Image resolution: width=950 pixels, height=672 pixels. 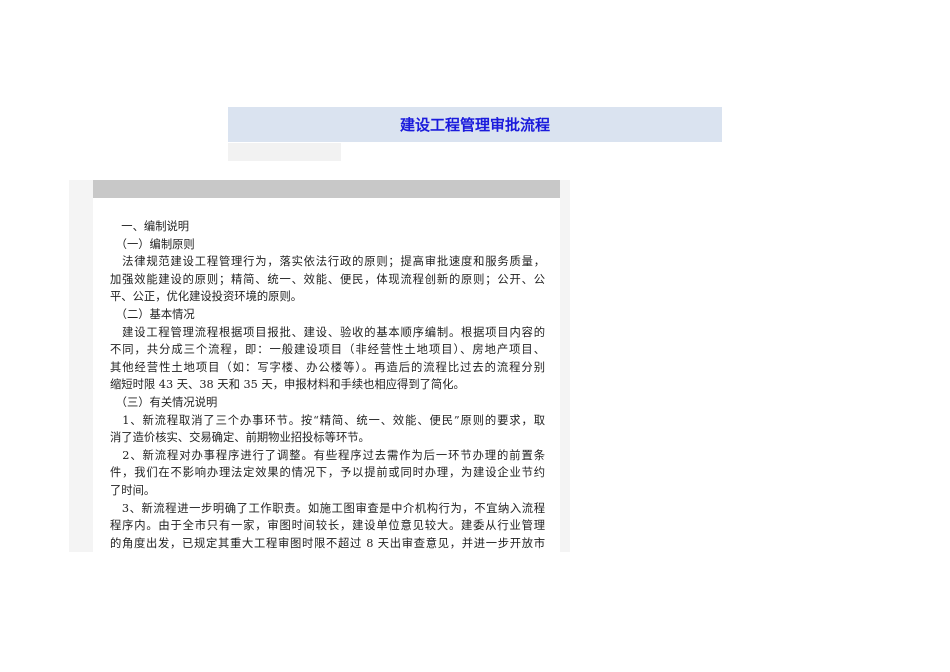 What do you see at coordinates (327, 420) in the screenshot?
I see `document-line: 1、新流程取消了三个办事环节。按“精简、统一、效能、便民”原则的要求，取` at bounding box center [327, 420].